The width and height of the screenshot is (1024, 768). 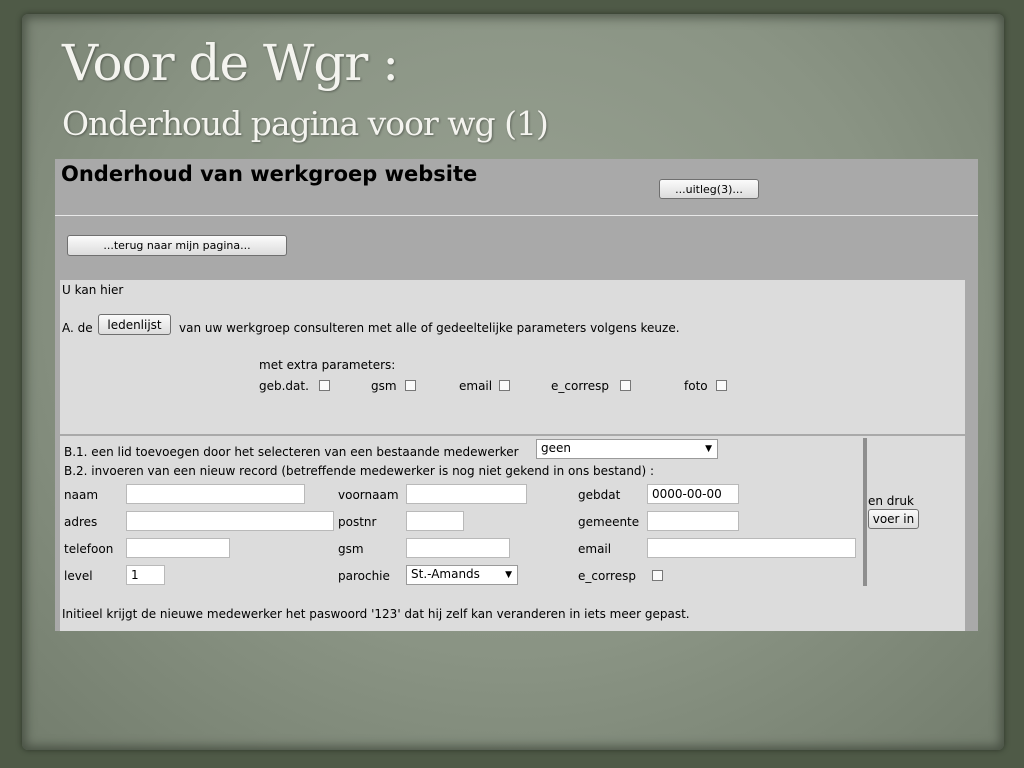 What do you see at coordinates (504, 385) in the screenshot?
I see `param-checkbox-email` at bounding box center [504, 385].